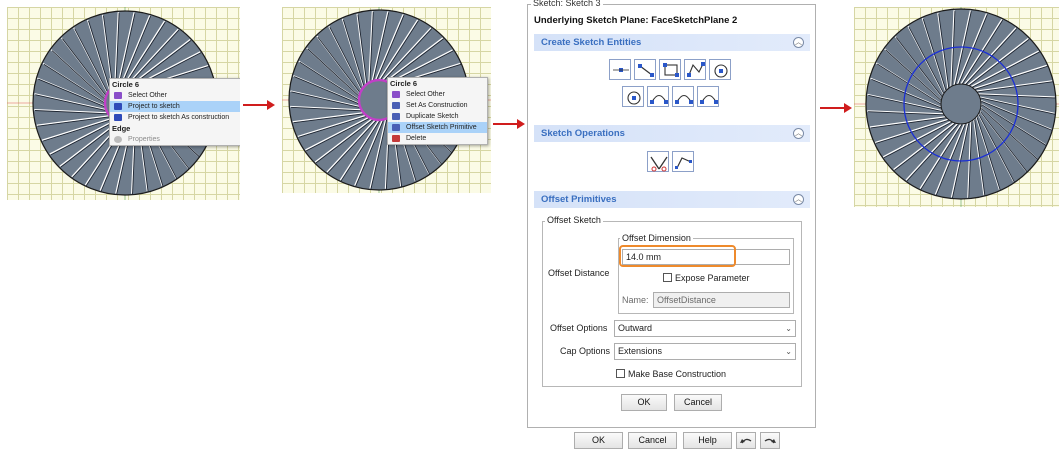  Describe the element at coordinates (652, 440) in the screenshot. I see `cancel-button: Cancel` at that location.